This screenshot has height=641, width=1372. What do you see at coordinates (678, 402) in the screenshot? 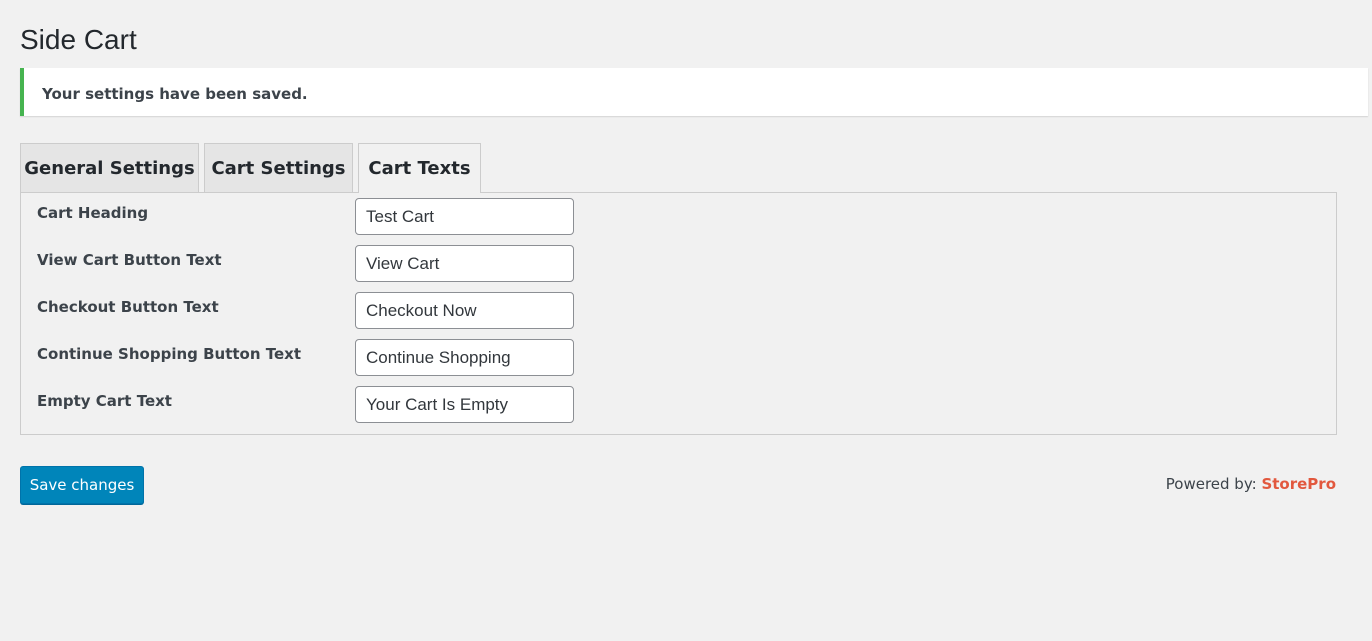
I see `field-row-empty-cart-text: Empty Cart Text` at bounding box center [678, 402].